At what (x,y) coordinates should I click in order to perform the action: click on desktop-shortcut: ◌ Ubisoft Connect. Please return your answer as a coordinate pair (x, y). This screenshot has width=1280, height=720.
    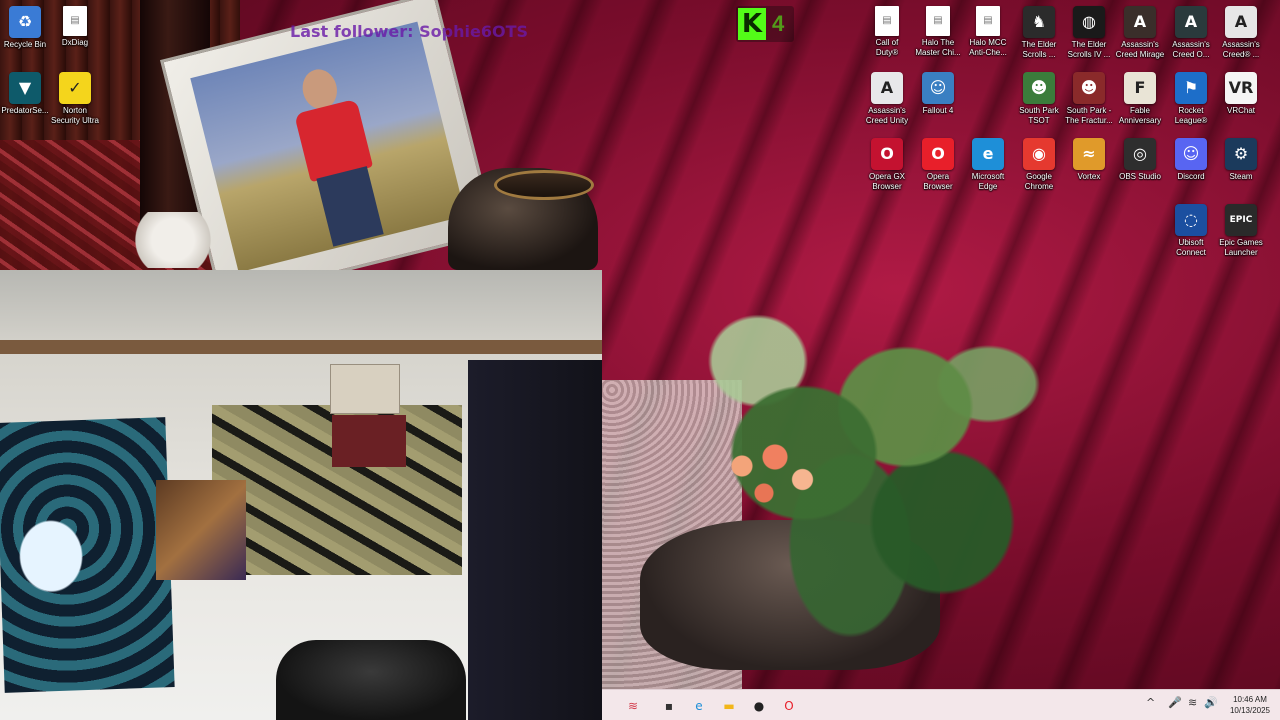
    Looking at the image, I should click on (1191, 237).